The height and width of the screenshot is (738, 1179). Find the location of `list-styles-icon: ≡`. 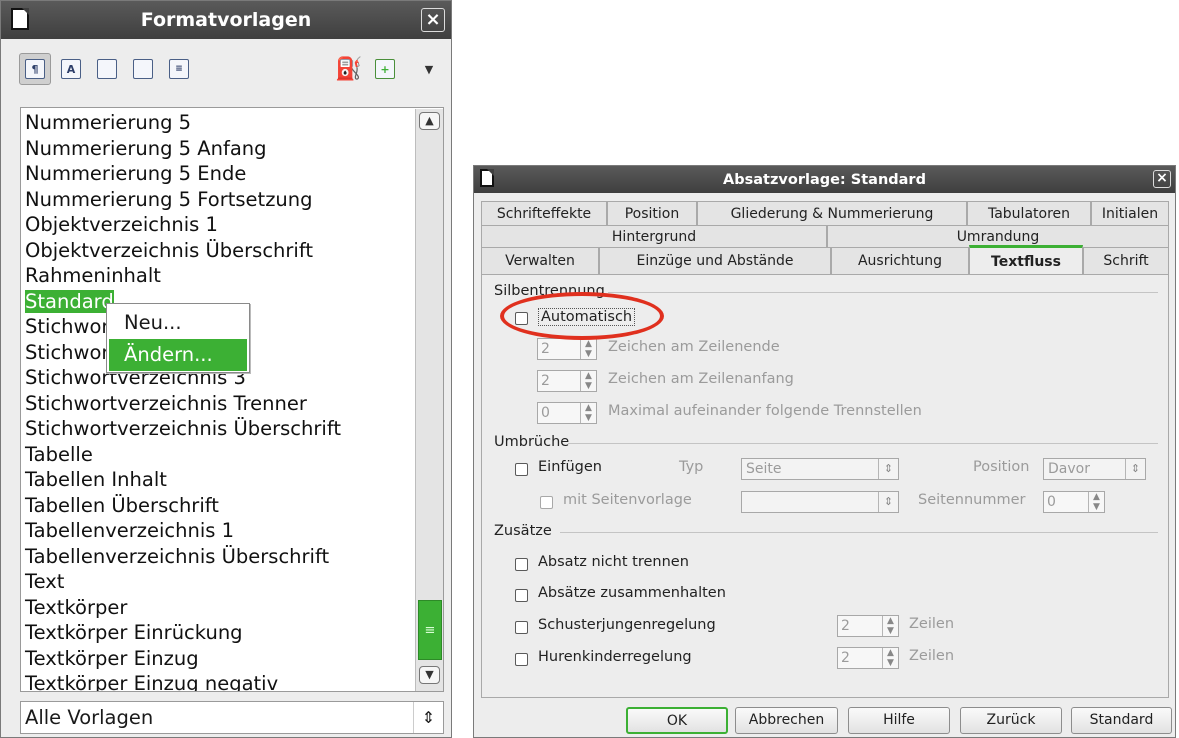

list-styles-icon: ≡ is located at coordinates (179, 69).